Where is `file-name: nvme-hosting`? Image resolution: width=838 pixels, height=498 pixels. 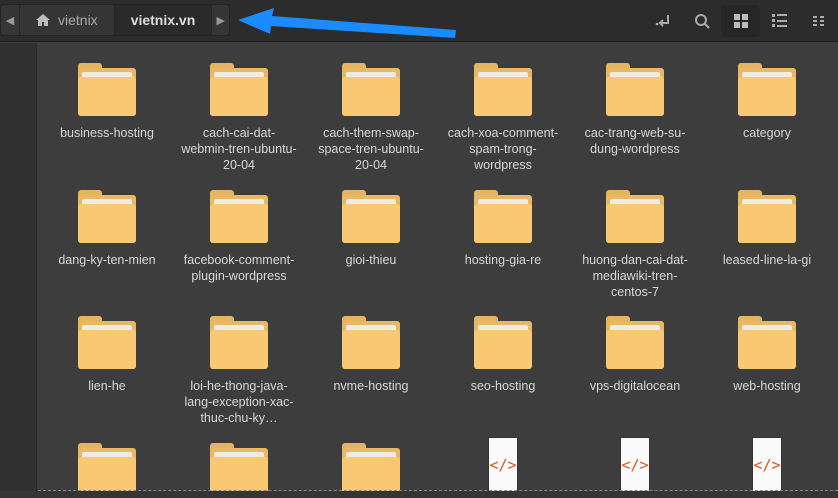 file-name: nvme-hosting is located at coordinates (371, 386).